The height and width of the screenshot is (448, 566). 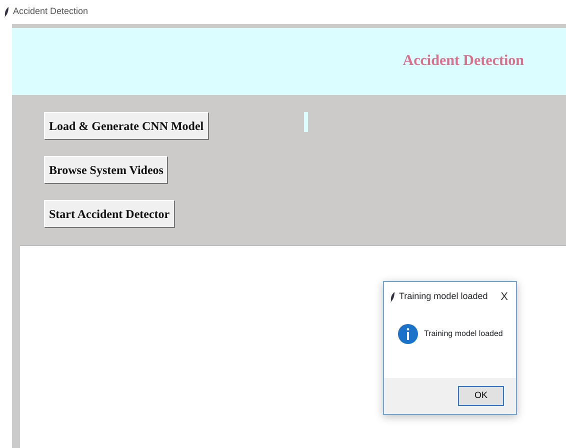 I want to click on action-button: Browse System Videos, so click(x=106, y=170).